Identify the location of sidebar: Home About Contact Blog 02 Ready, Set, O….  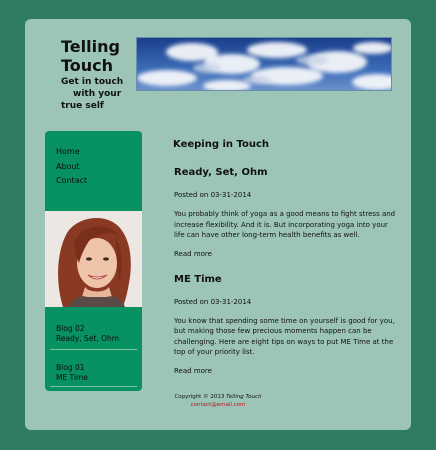
(93, 261).